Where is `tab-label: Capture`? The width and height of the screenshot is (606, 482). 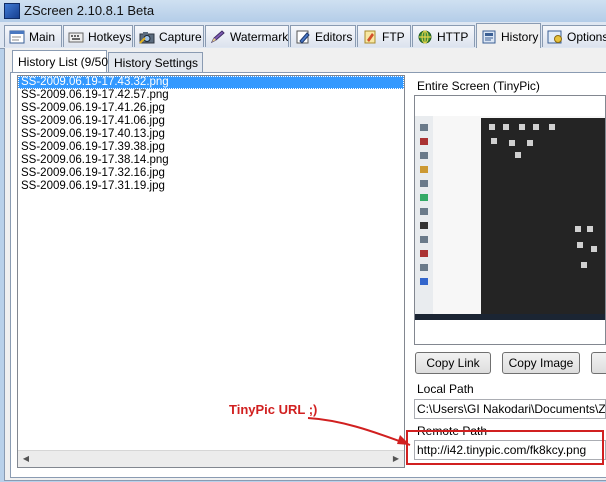
tab-label: Capture is located at coordinates (180, 36).